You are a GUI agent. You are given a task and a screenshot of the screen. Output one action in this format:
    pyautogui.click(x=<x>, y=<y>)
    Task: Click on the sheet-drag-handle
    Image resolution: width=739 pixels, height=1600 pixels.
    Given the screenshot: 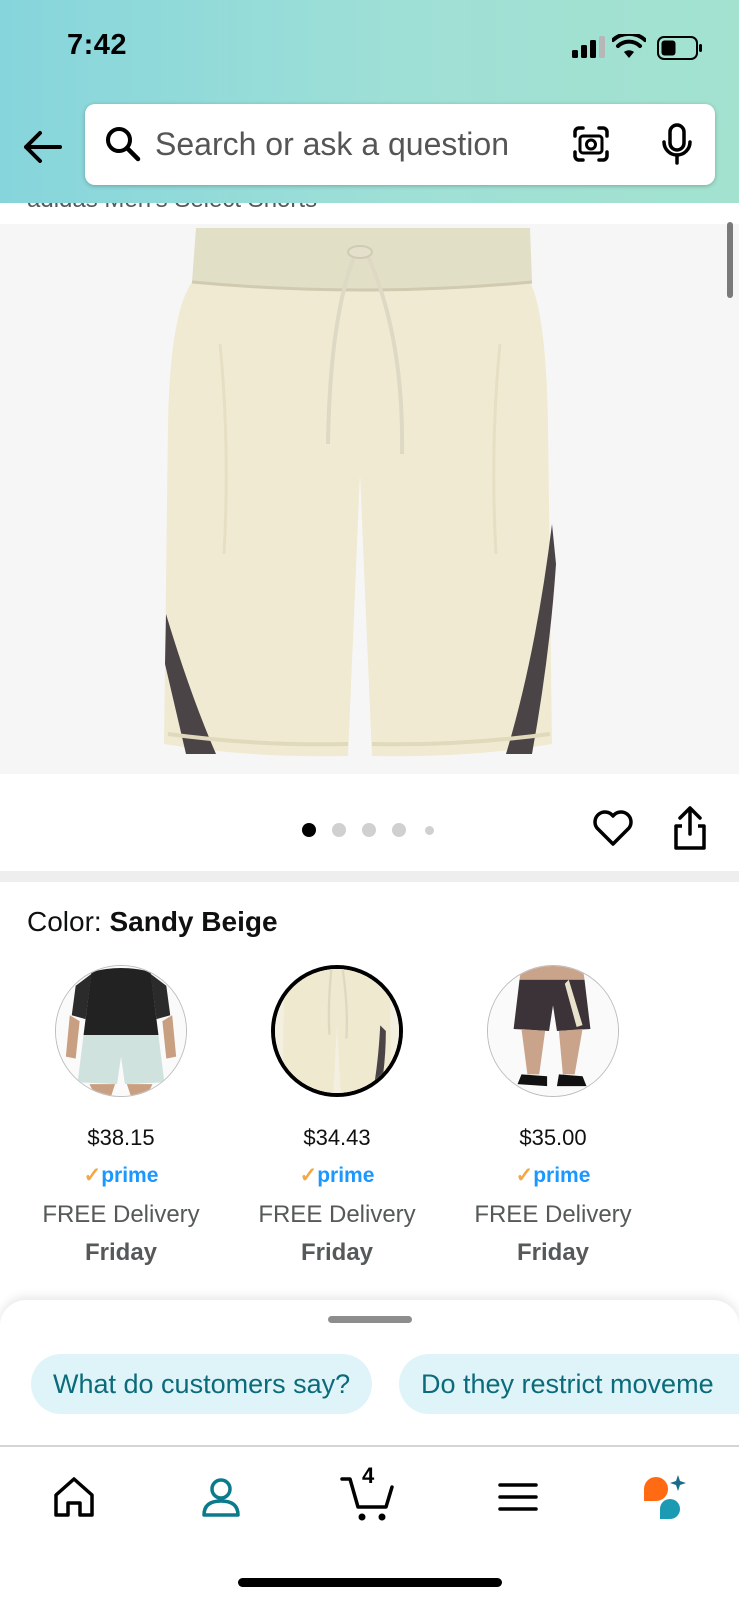 What is the action you would take?
    pyautogui.click(x=370, y=1319)
    